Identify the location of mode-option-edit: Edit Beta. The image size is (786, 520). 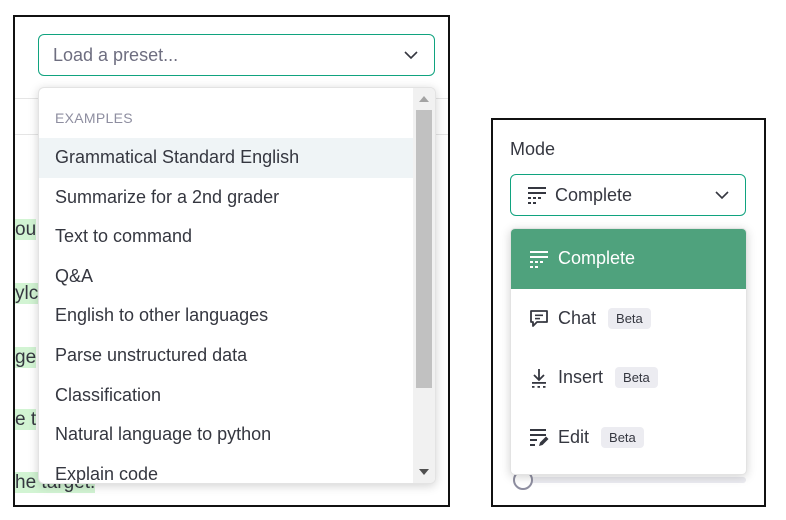
(628, 438).